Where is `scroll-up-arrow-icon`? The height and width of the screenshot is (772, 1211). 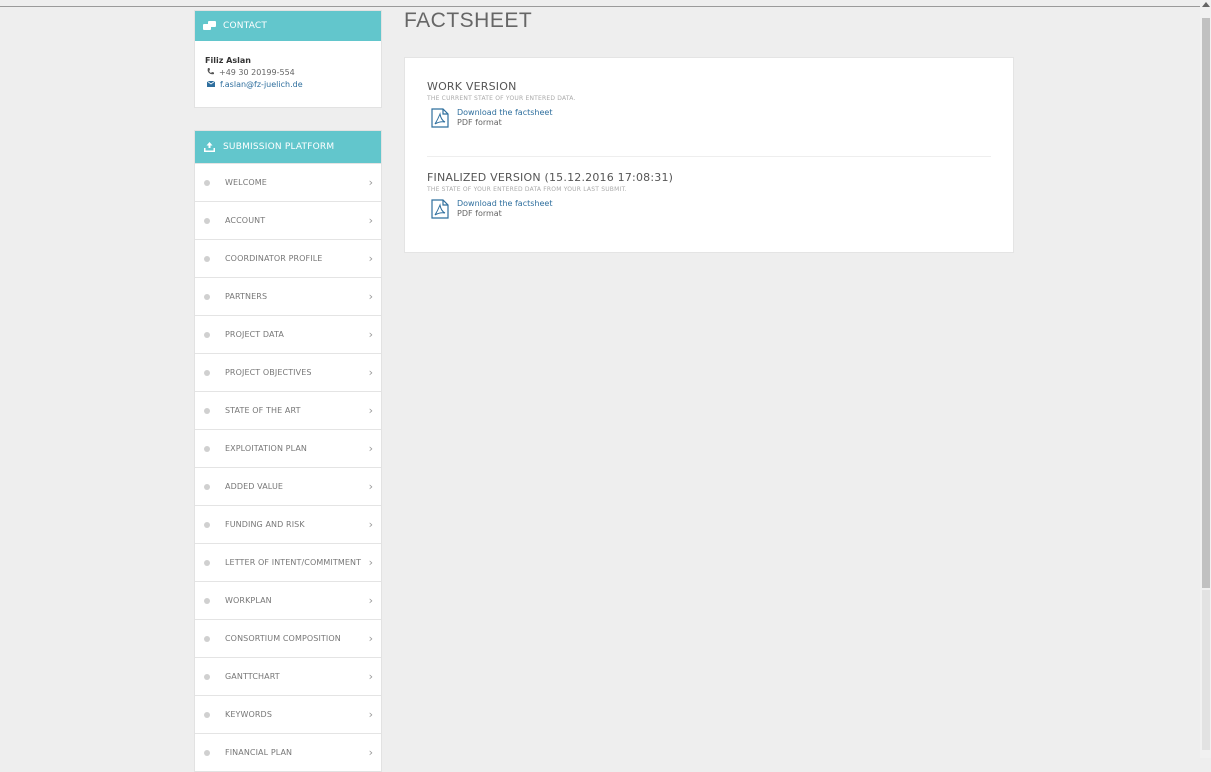
scroll-up-arrow-icon is located at coordinates (1206, 4).